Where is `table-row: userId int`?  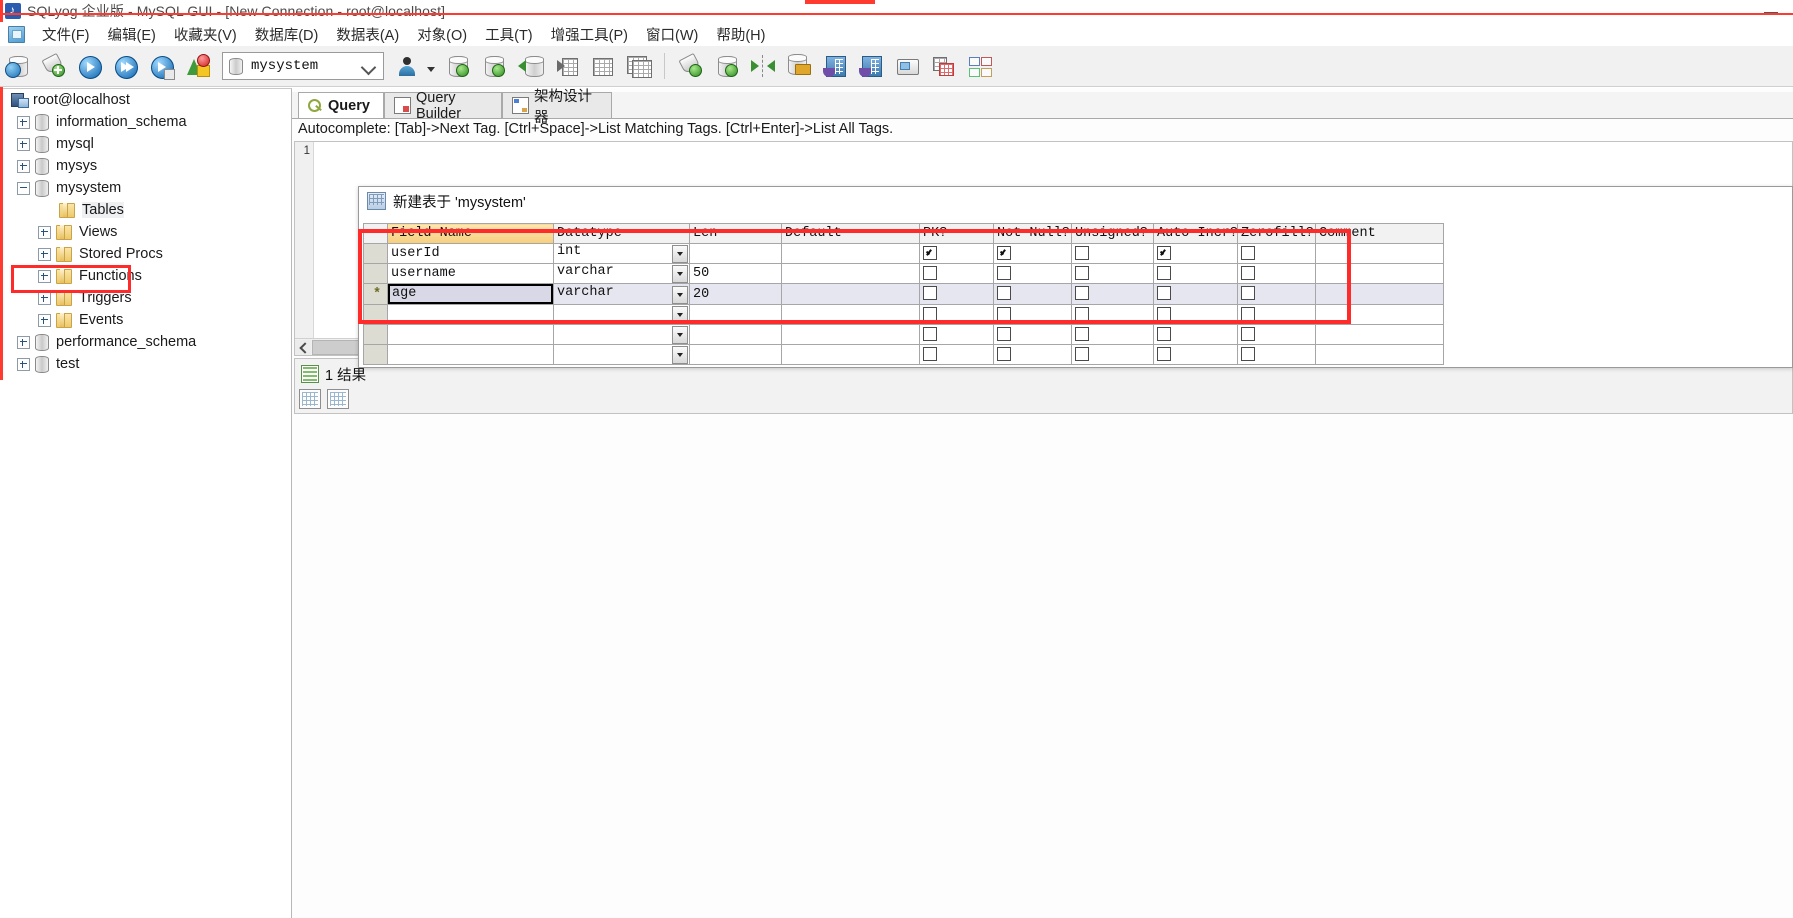 table-row: userId int is located at coordinates (903, 253).